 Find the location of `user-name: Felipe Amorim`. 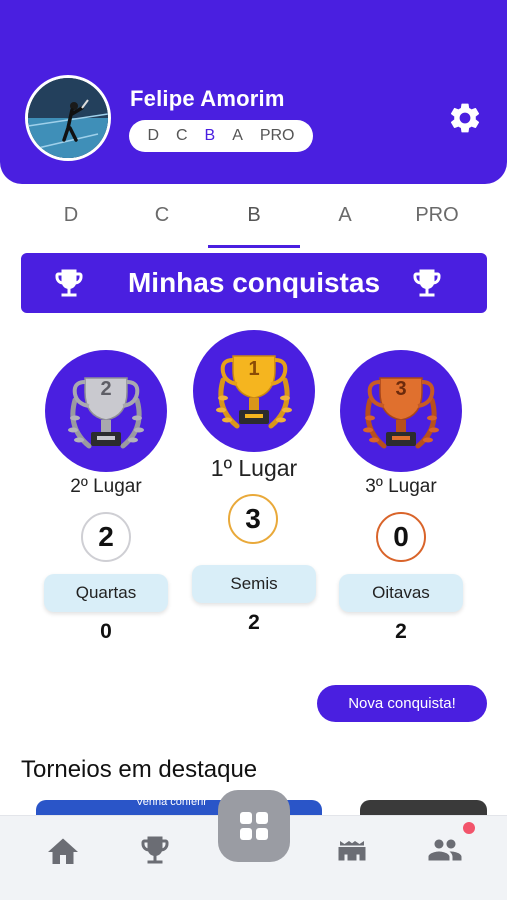

user-name: Felipe Amorim is located at coordinates (207, 98).